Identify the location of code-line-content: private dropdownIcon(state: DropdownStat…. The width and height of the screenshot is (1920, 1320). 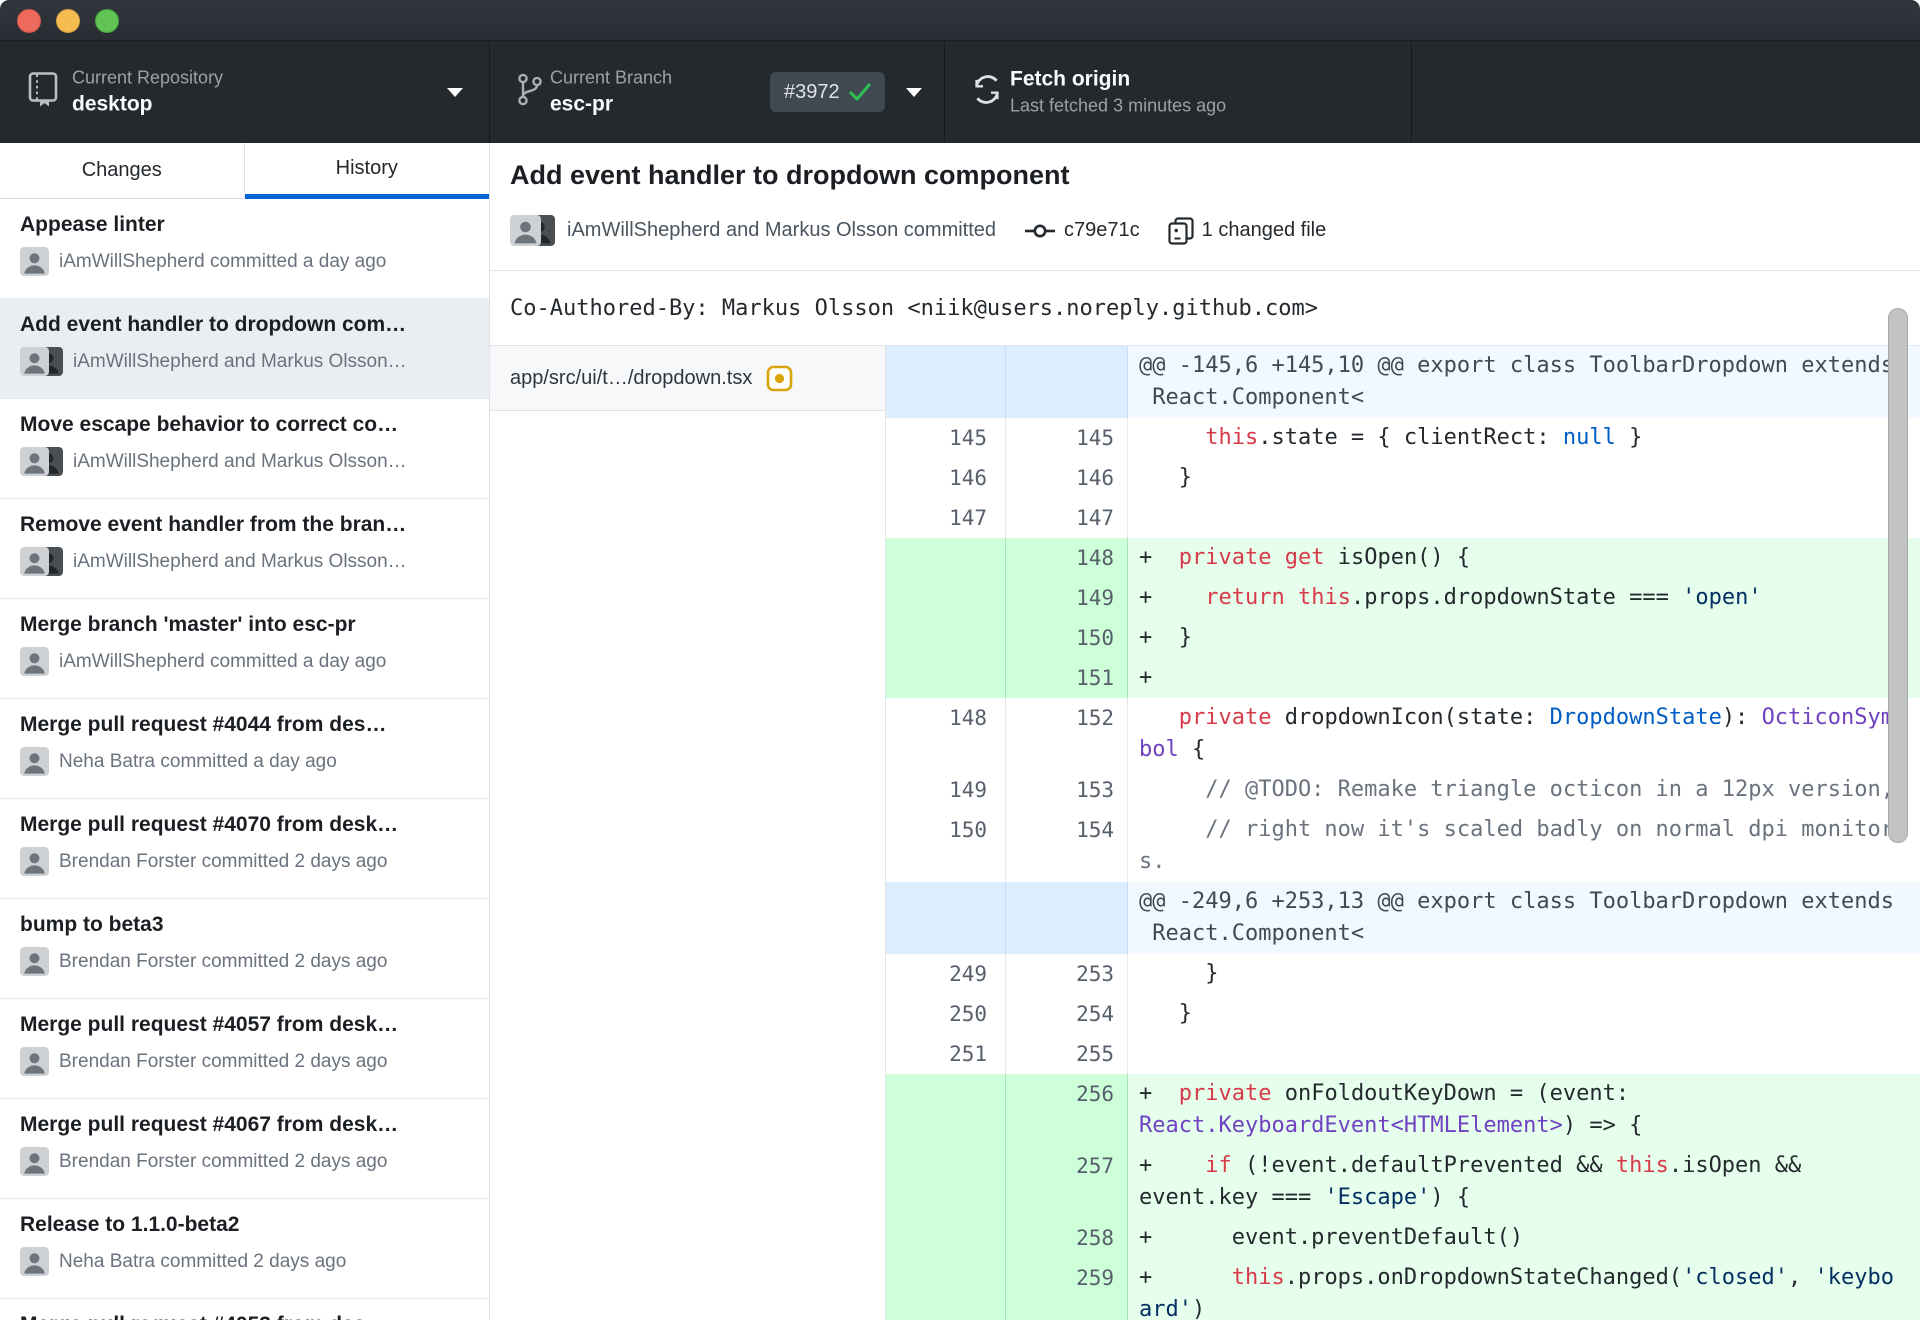
(1517, 733).